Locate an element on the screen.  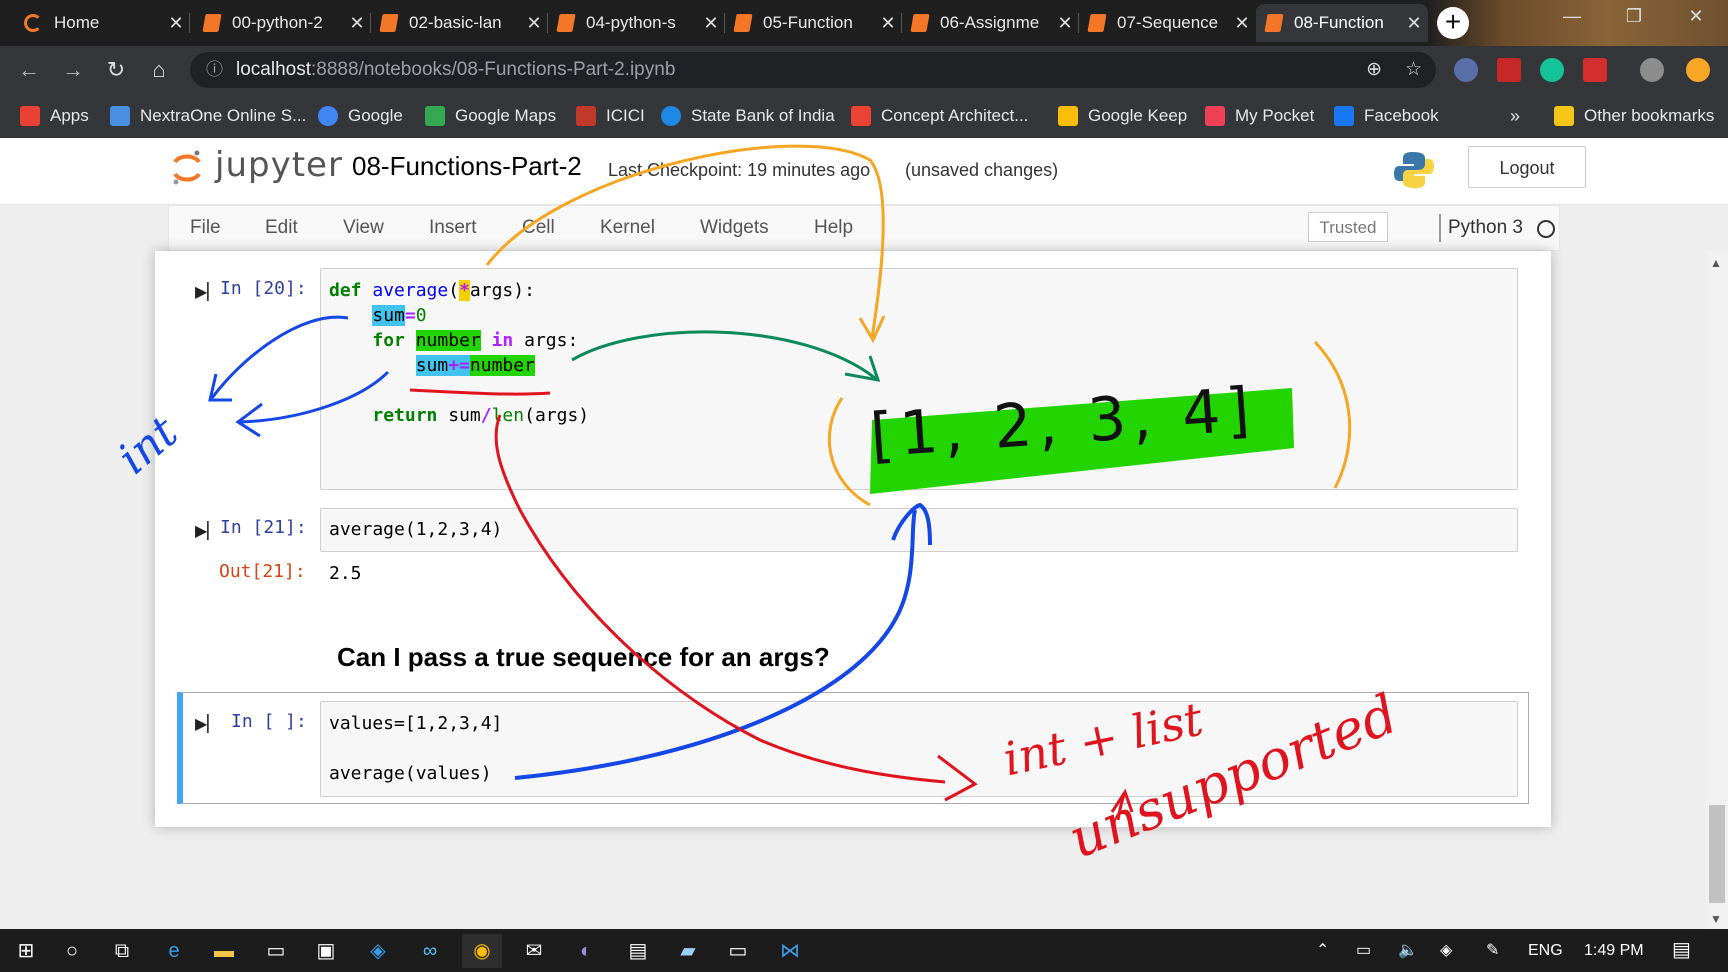
volume-icon: 🔈 is located at coordinates (1408, 950).